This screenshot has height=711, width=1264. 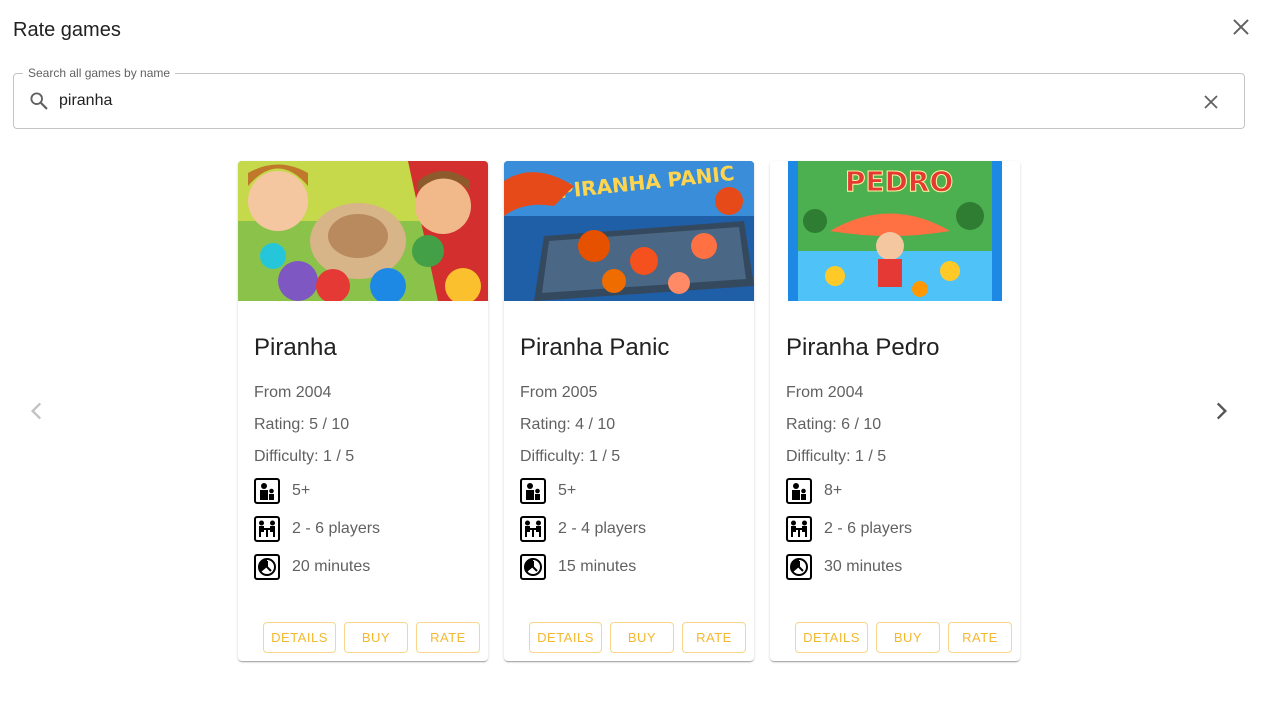 What do you see at coordinates (834, 424) in the screenshot?
I see `game-rating: Rating: 6 / 10` at bounding box center [834, 424].